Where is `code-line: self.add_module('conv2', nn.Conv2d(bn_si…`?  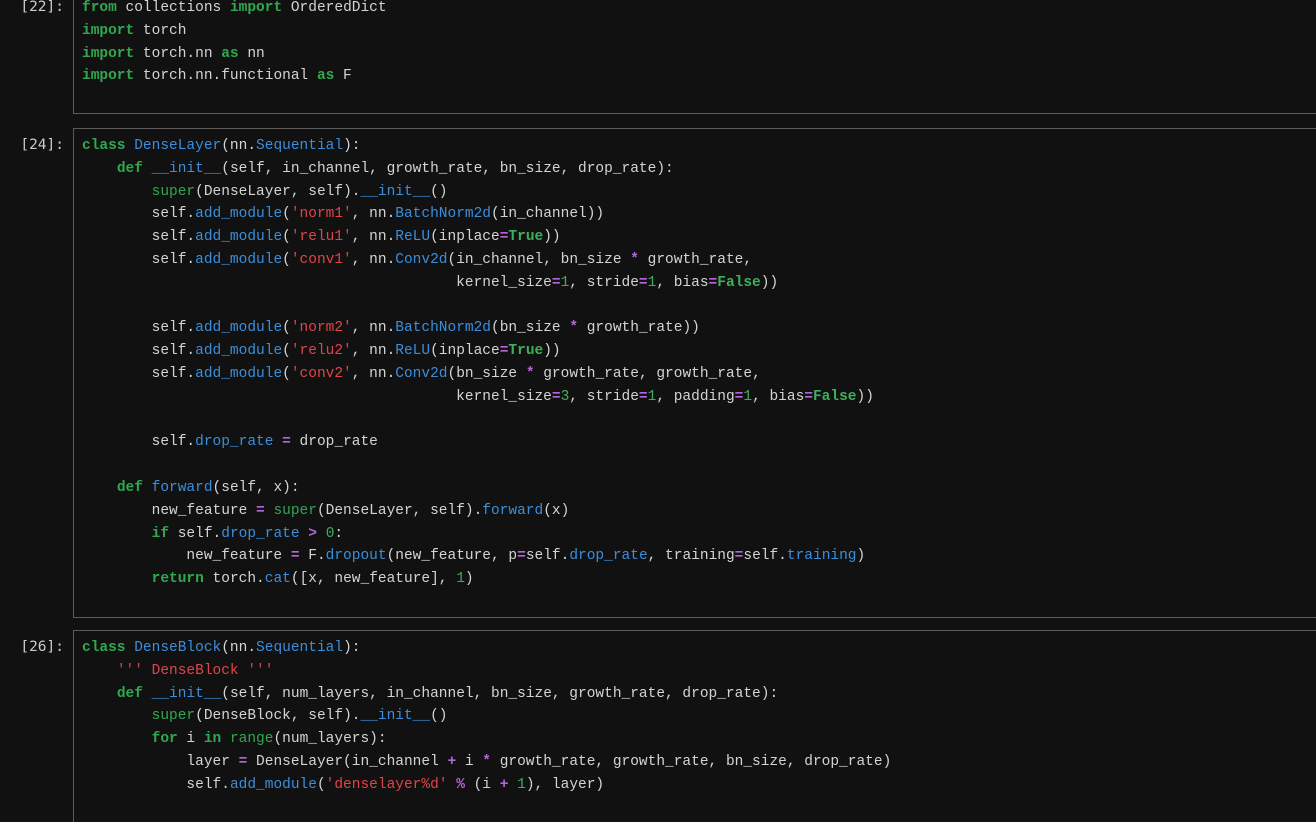 code-line: self.add_module('conv2', nn.Conv2d(bn_si… is located at coordinates (699, 374).